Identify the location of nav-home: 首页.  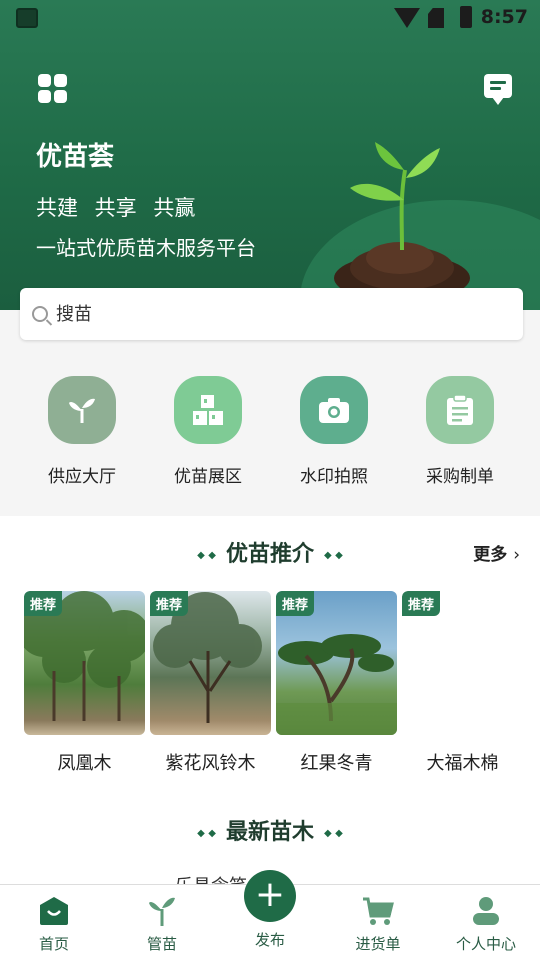
(54, 924).